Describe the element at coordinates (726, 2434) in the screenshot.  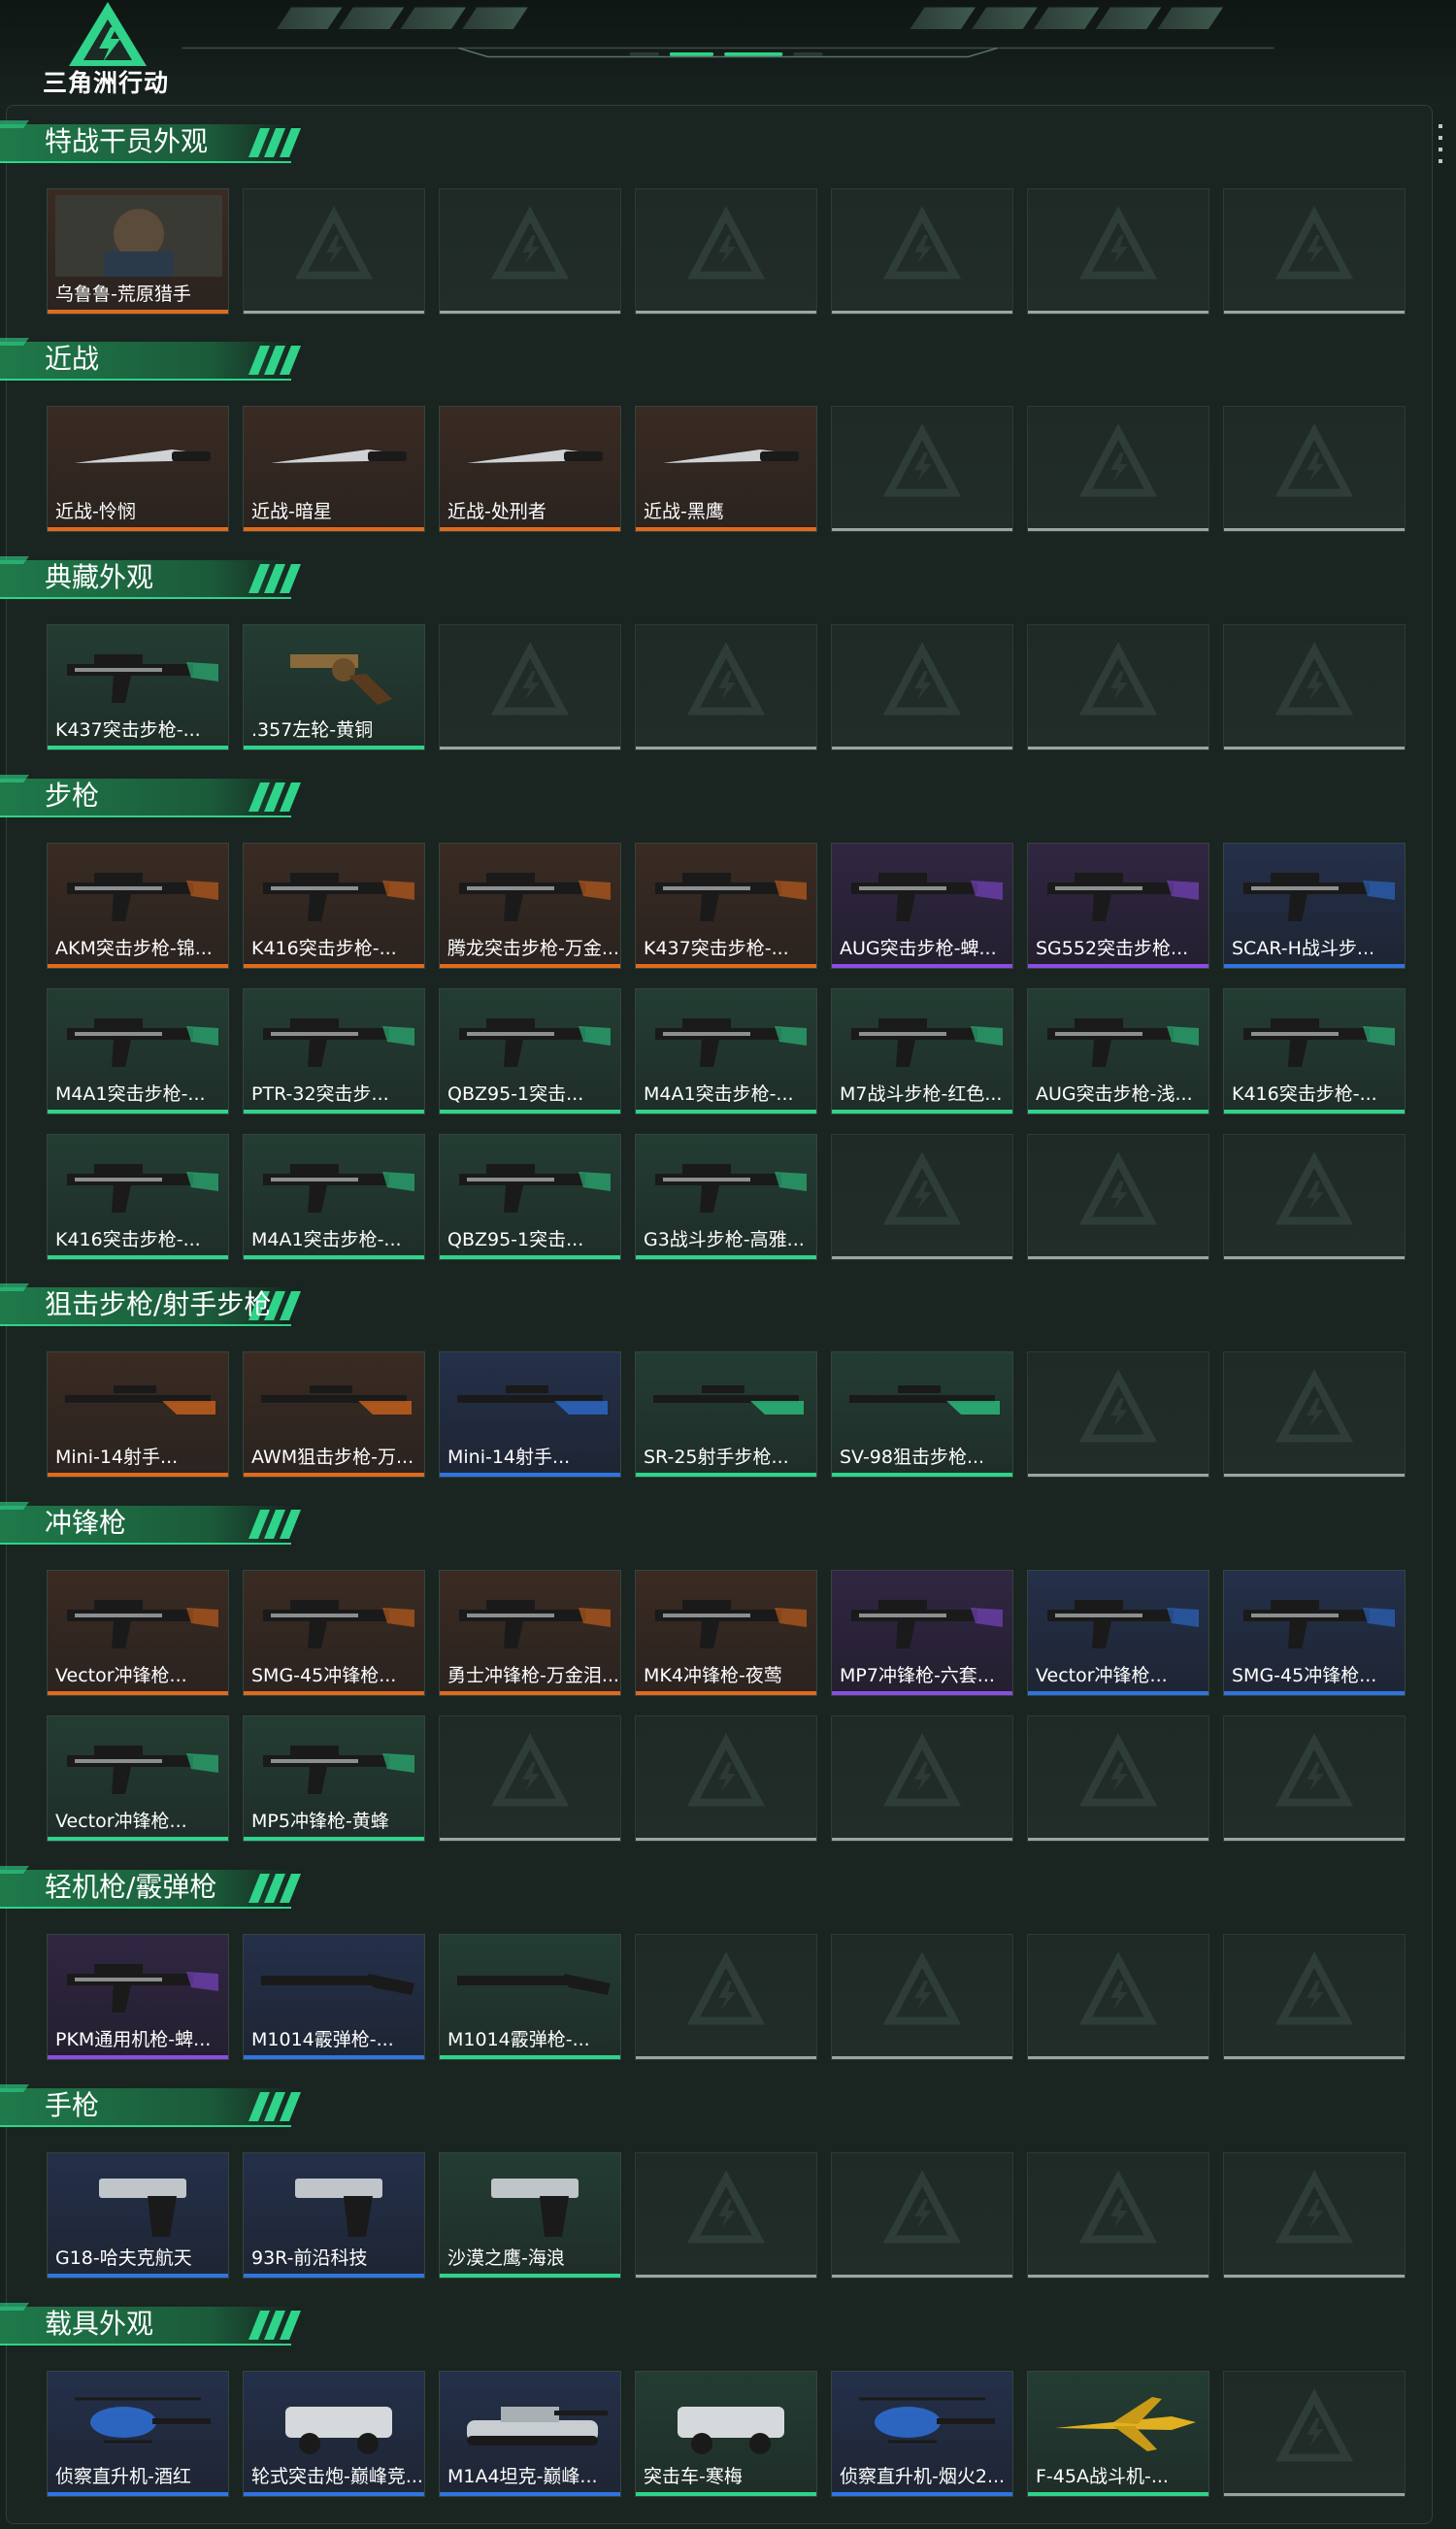
I see `item-card: 突击车-寒梅` at that location.